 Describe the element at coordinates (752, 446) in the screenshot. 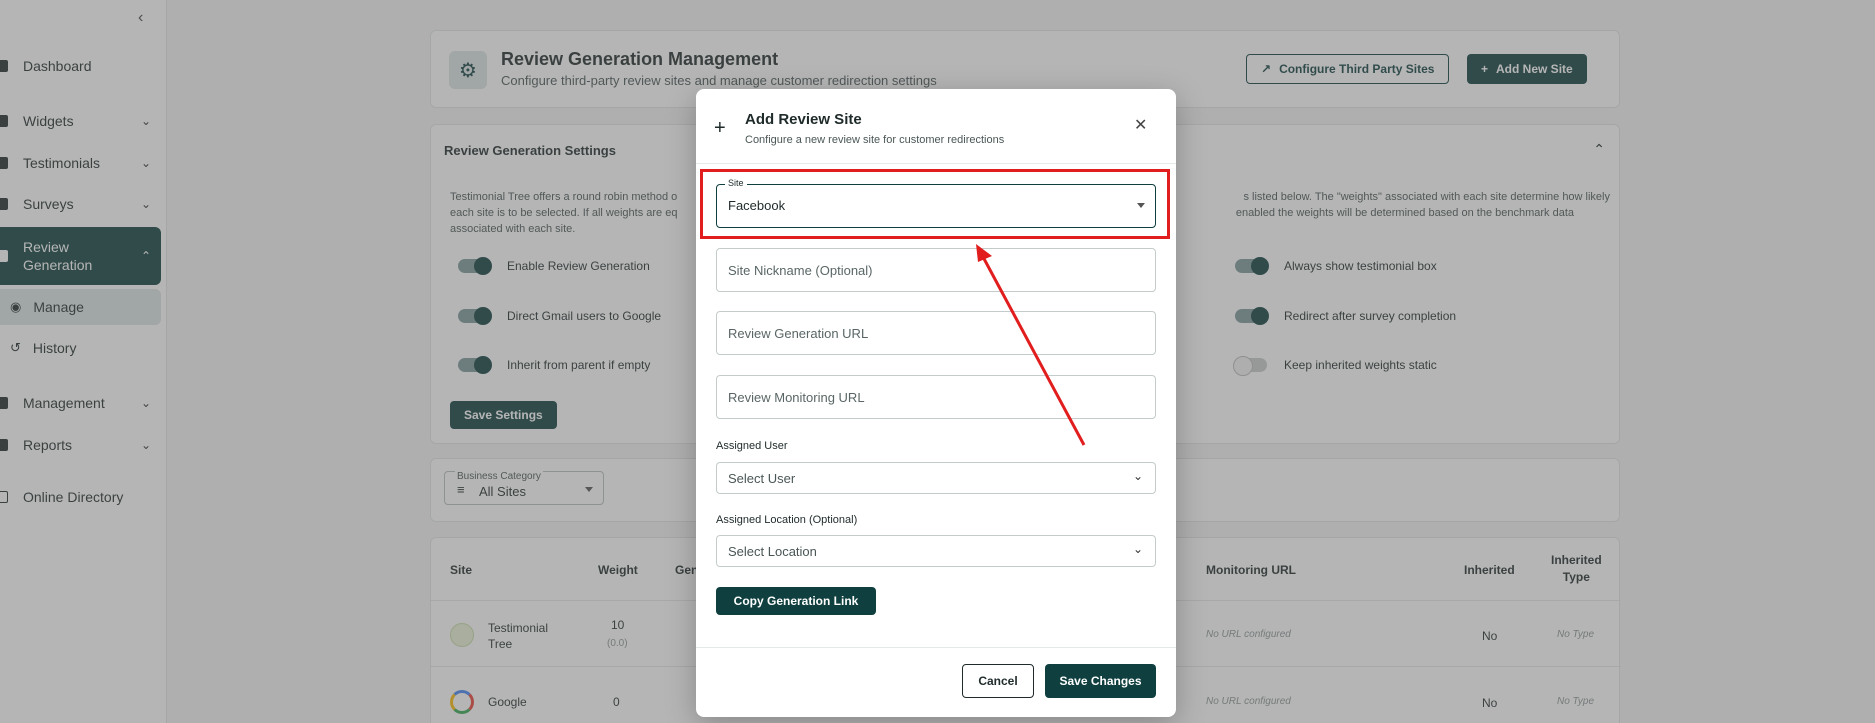

I see `assigned-user-label: Assigned User` at that location.